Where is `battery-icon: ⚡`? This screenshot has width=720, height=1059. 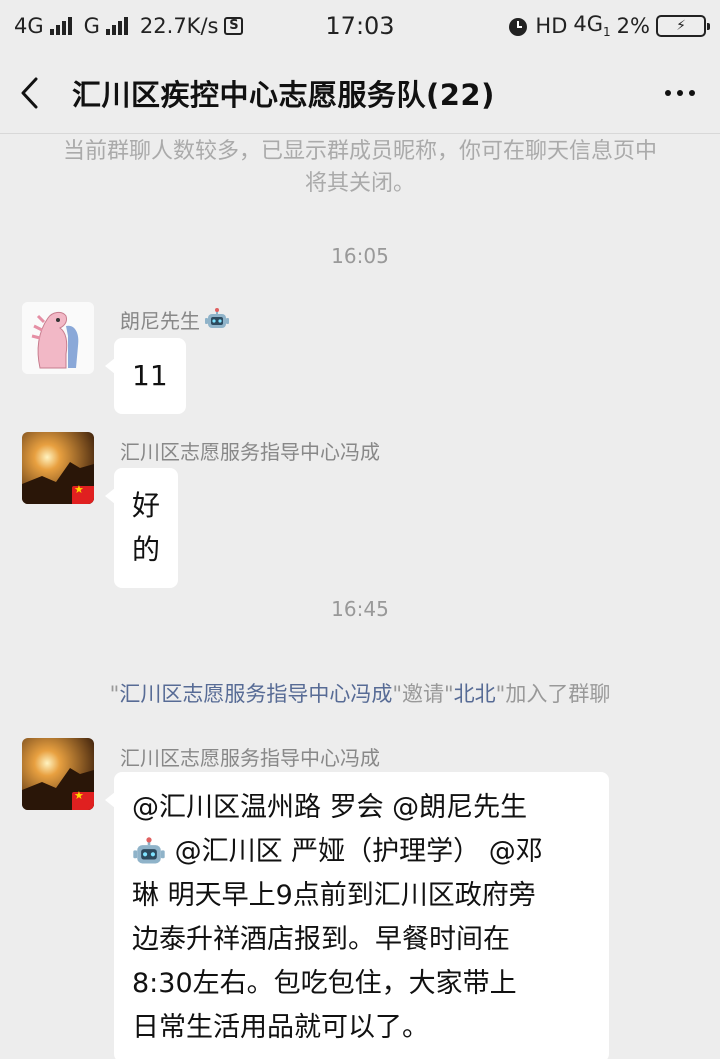
battery-icon: ⚡ is located at coordinates (683, 26).